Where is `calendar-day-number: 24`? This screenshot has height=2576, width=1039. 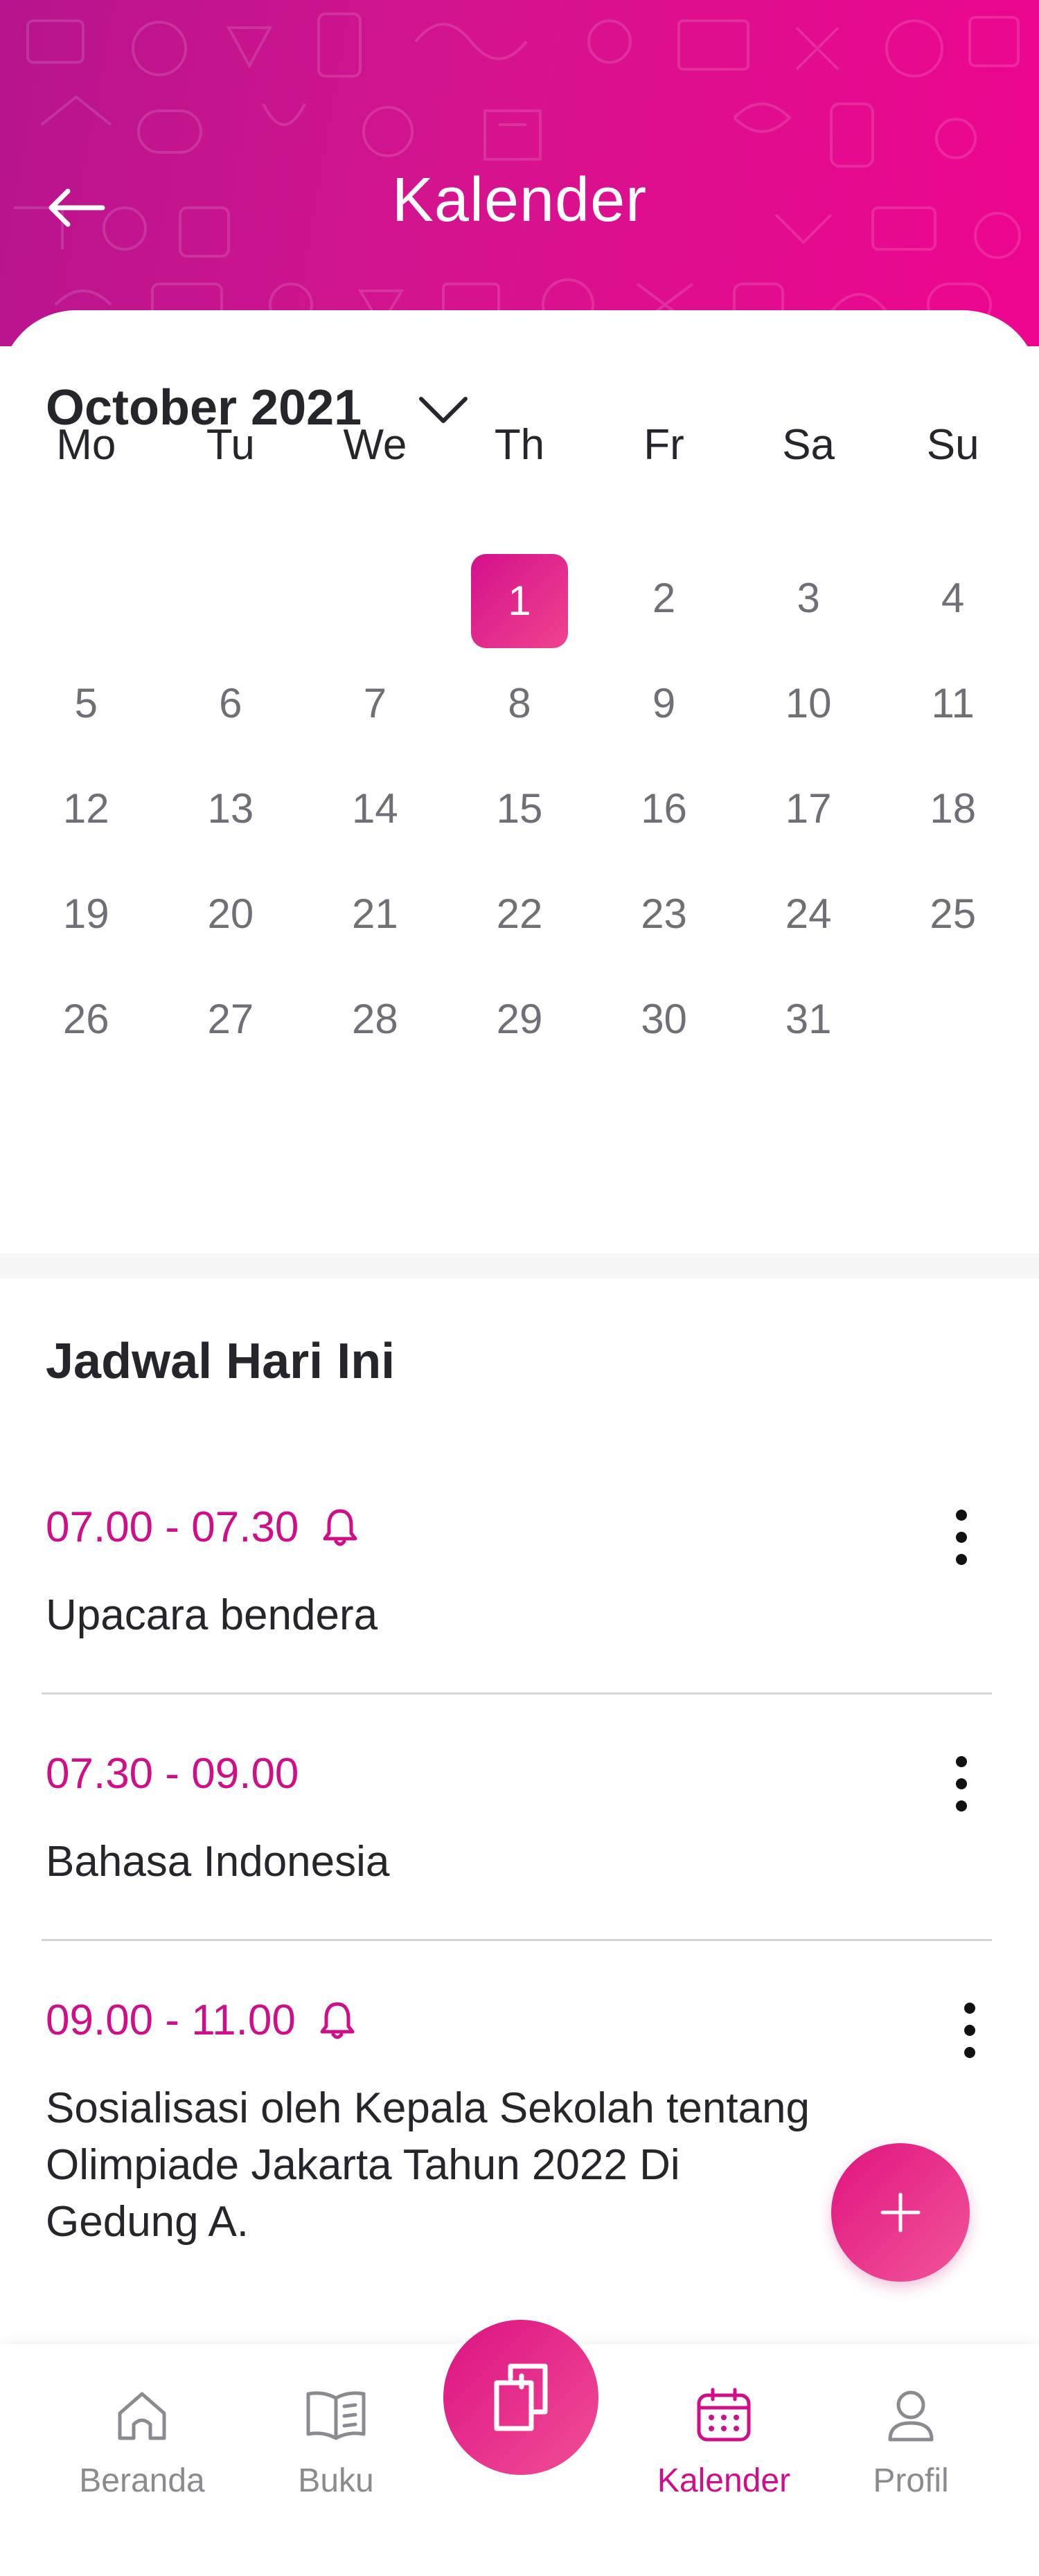 calendar-day-number: 24 is located at coordinates (808, 914).